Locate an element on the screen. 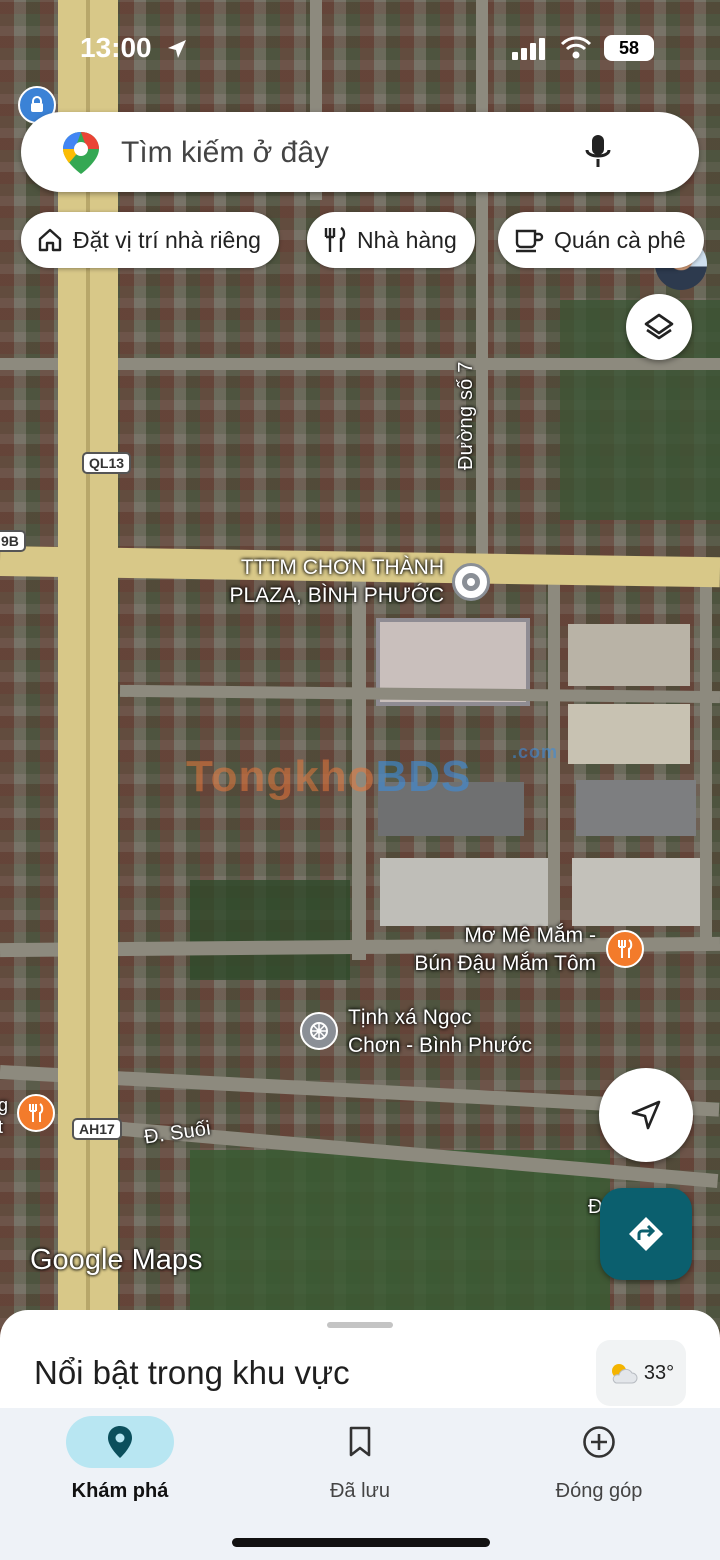  road-label-duong-so-7: Đường số 7 is located at coordinates (466, 415).